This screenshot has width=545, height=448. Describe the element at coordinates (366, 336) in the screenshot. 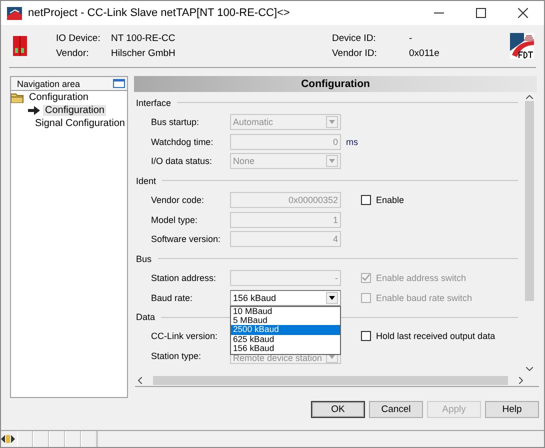

I see `checkbox` at that location.